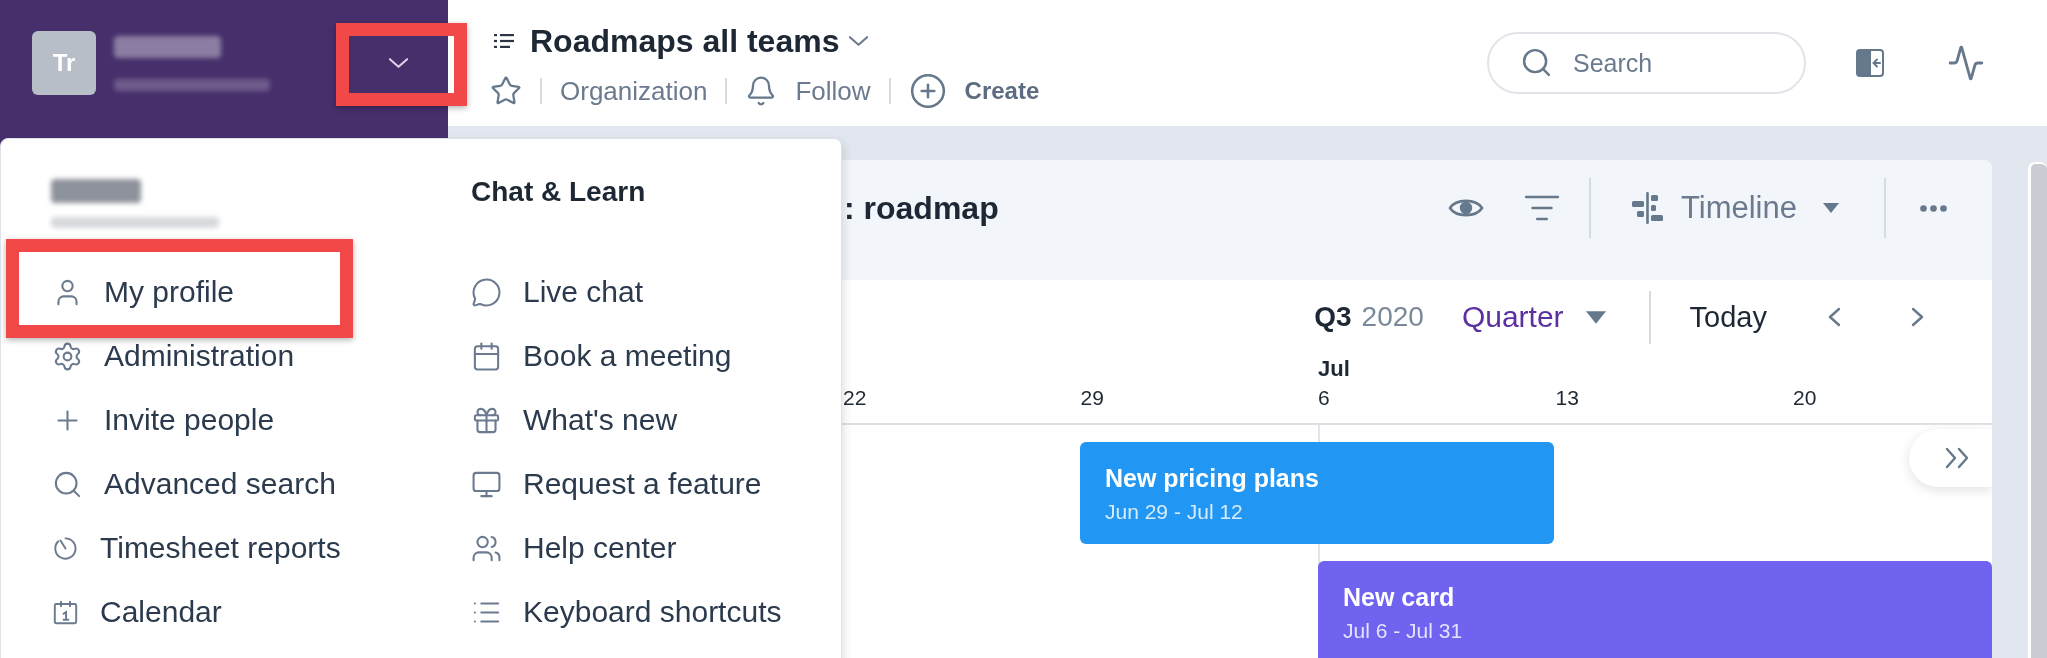 The image size is (2047, 658). Describe the element at coordinates (1646, 63) in the screenshot. I see `search-field: Search` at that location.